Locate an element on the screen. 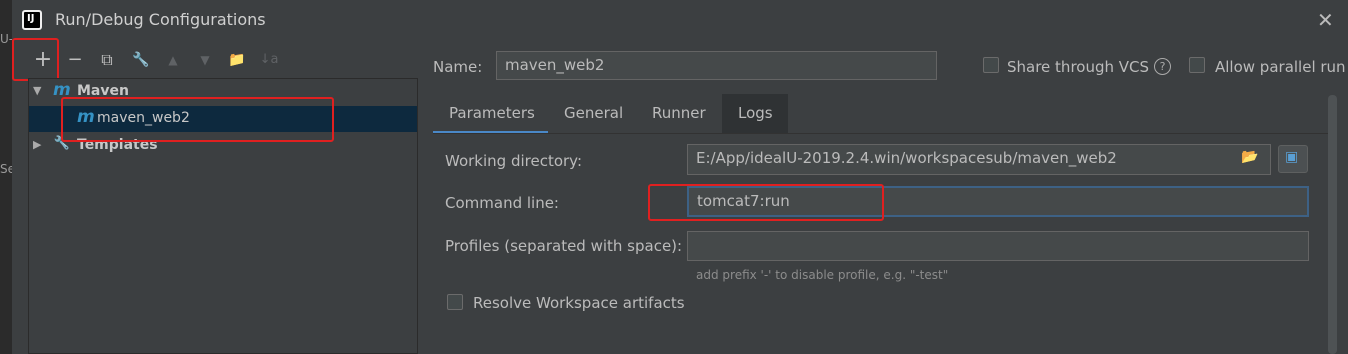 The width and height of the screenshot is (1348, 354). resolve-workspace-label: Resolve Workspace artifacts is located at coordinates (579, 303).